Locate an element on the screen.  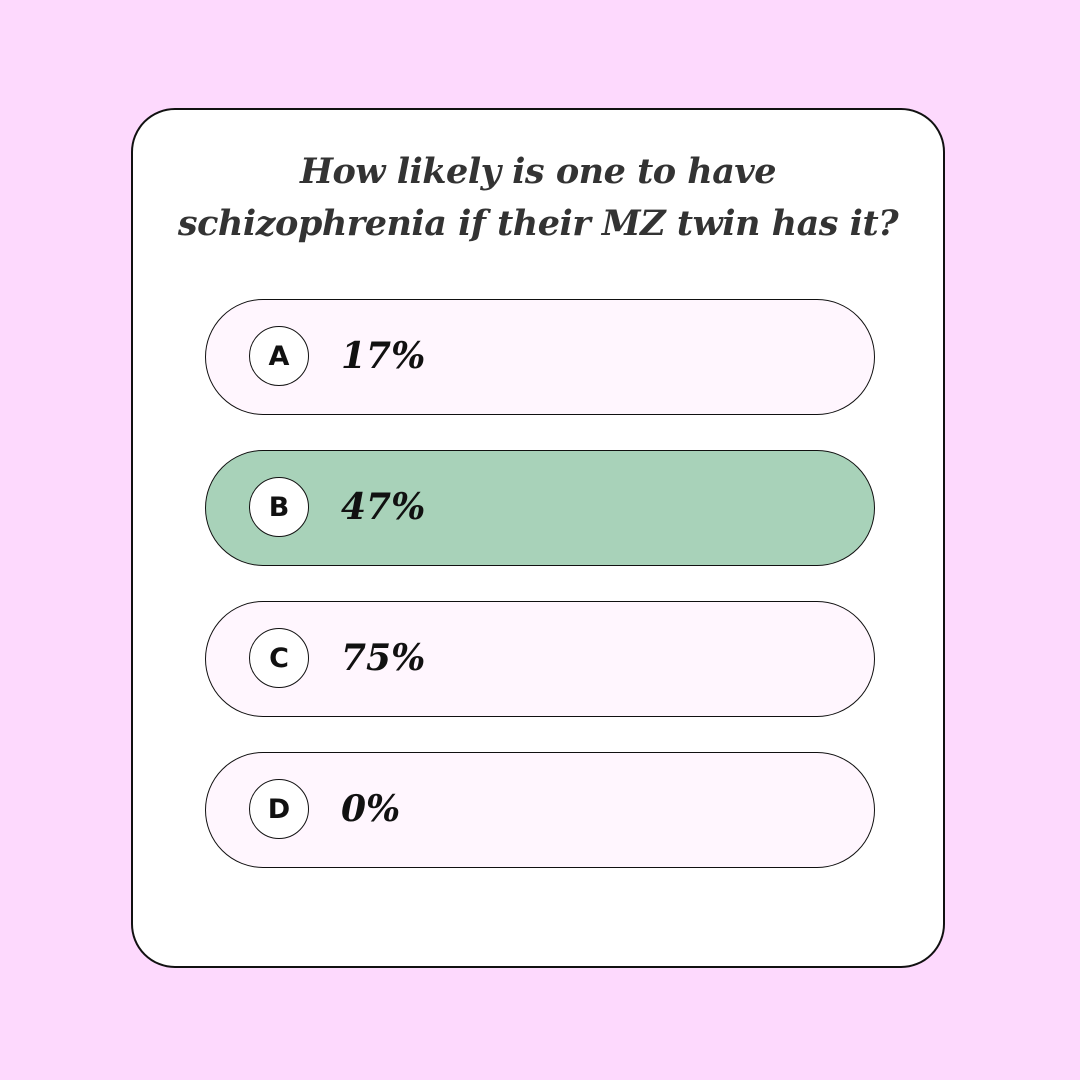
option-letter-badge: D is located at coordinates (279, 809).